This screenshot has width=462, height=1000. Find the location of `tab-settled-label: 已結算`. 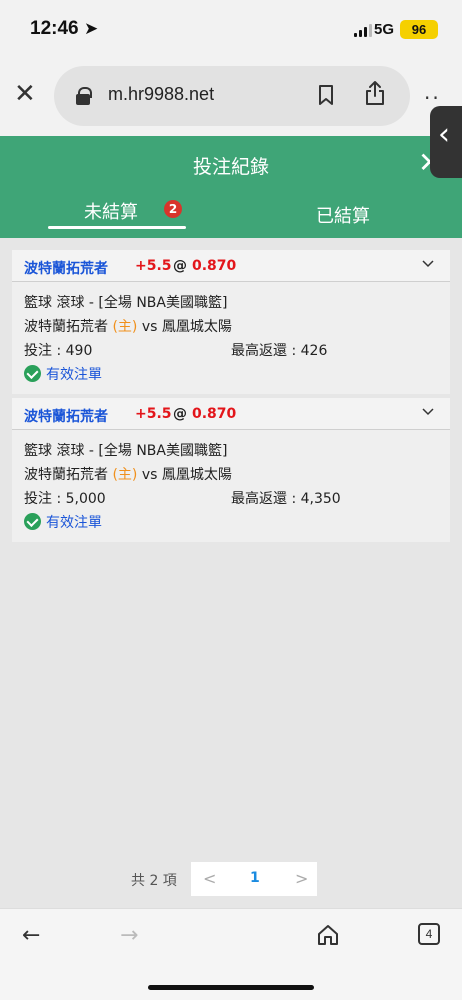

tab-settled-label: 已結算 is located at coordinates (343, 216).